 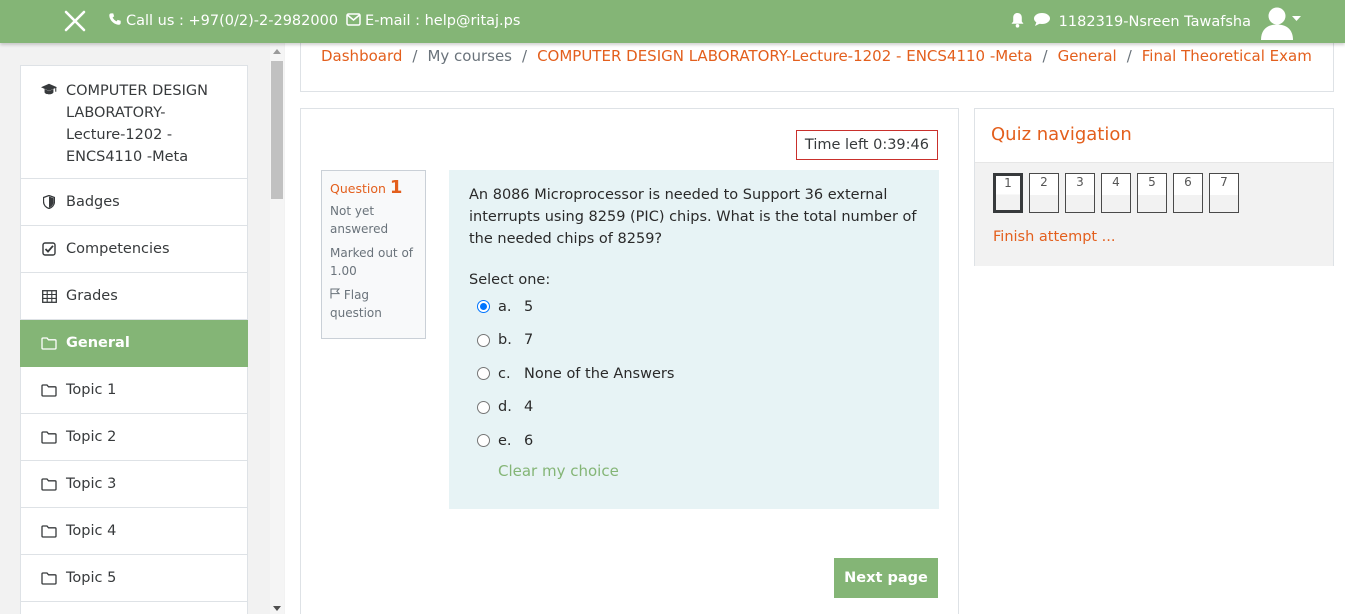 I want to click on drawer-scrollbar, so click(x=277, y=328).